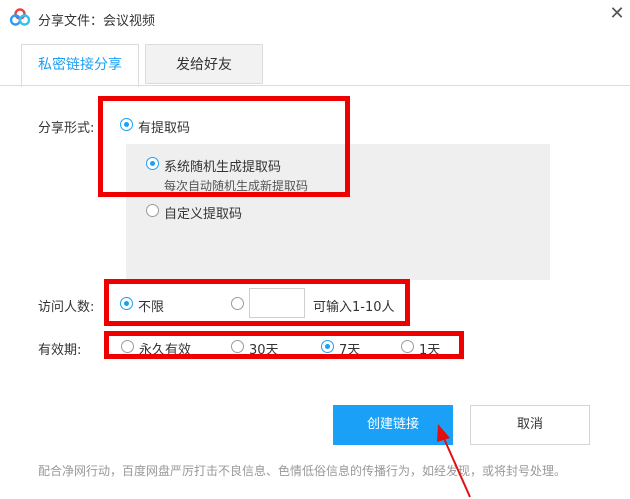 The width and height of the screenshot is (630, 499). I want to click on close-icon: ✕, so click(617, 13).